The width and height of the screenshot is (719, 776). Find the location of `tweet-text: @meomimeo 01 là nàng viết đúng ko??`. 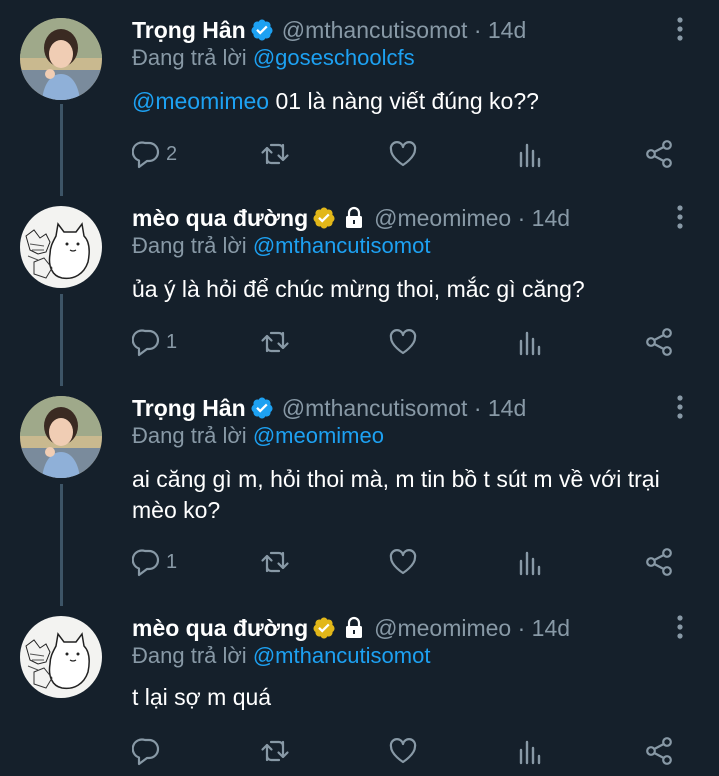

tweet-text: @meomimeo 01 là nàng viết đúng ko?? is located at coordinates (412, 101).